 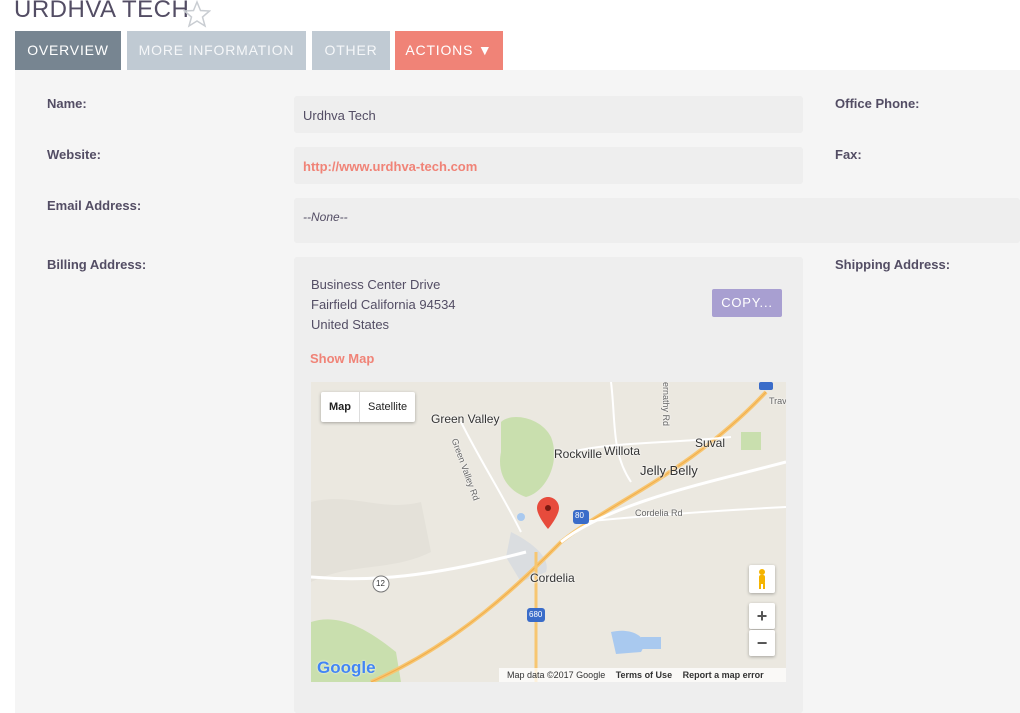 I want to click on map-shield-680: 680, so click(x=536, y=614).